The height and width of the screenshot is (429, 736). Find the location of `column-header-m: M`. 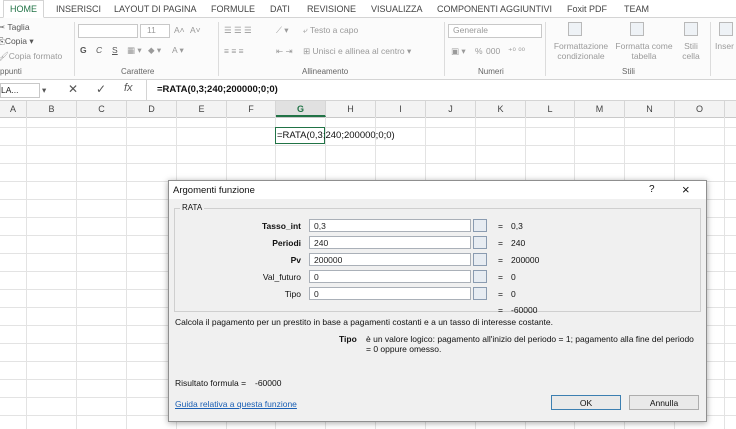

column-header-m: M is located at coordinates (600, 109).